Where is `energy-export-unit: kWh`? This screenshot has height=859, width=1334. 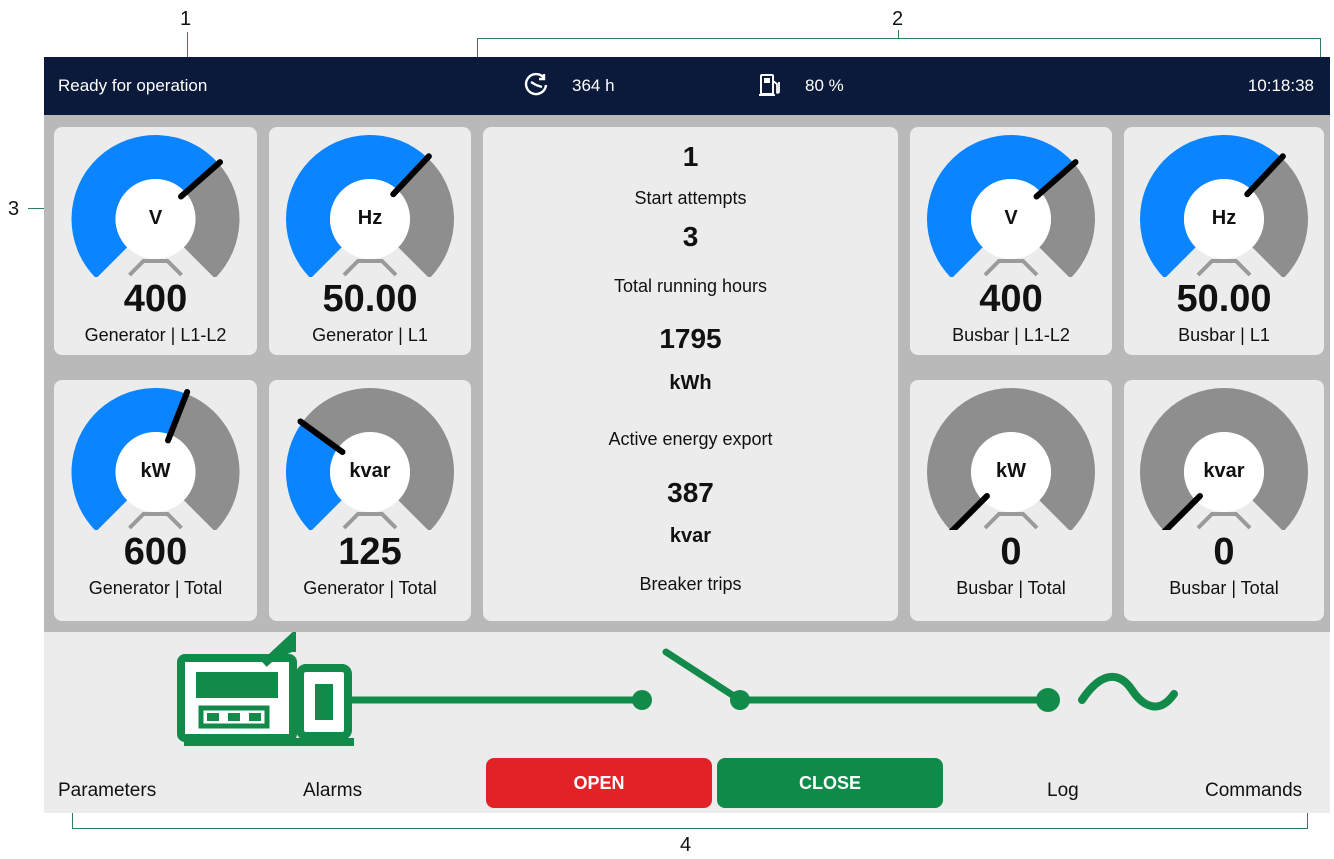 energy-export-unit: kWh is located at coordinates (690, 383).